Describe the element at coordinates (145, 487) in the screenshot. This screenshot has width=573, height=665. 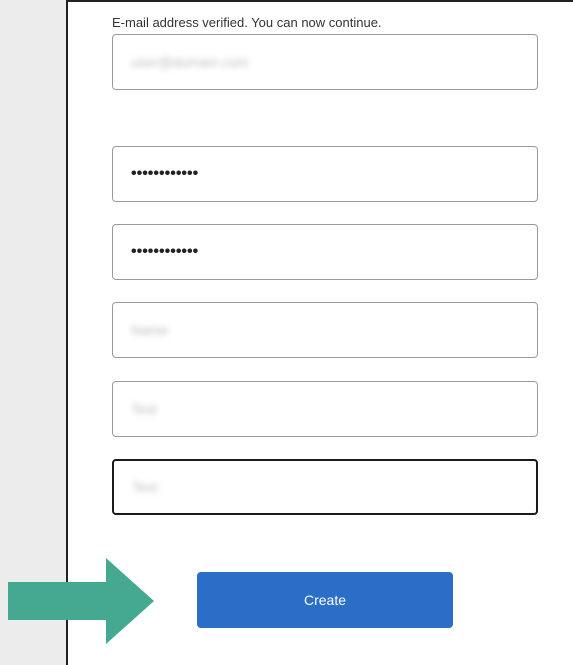
I see `surname-value: Text` at that location.